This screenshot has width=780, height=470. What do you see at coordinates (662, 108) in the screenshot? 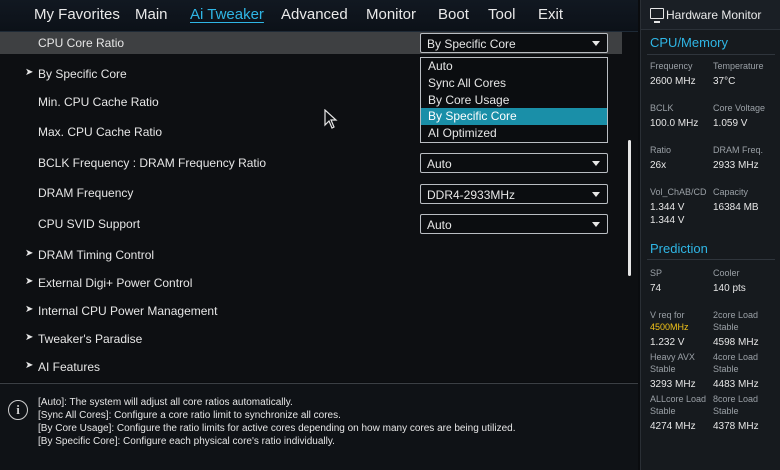
I see `bclk-label: BCLK` at bounding box center [662, 108].